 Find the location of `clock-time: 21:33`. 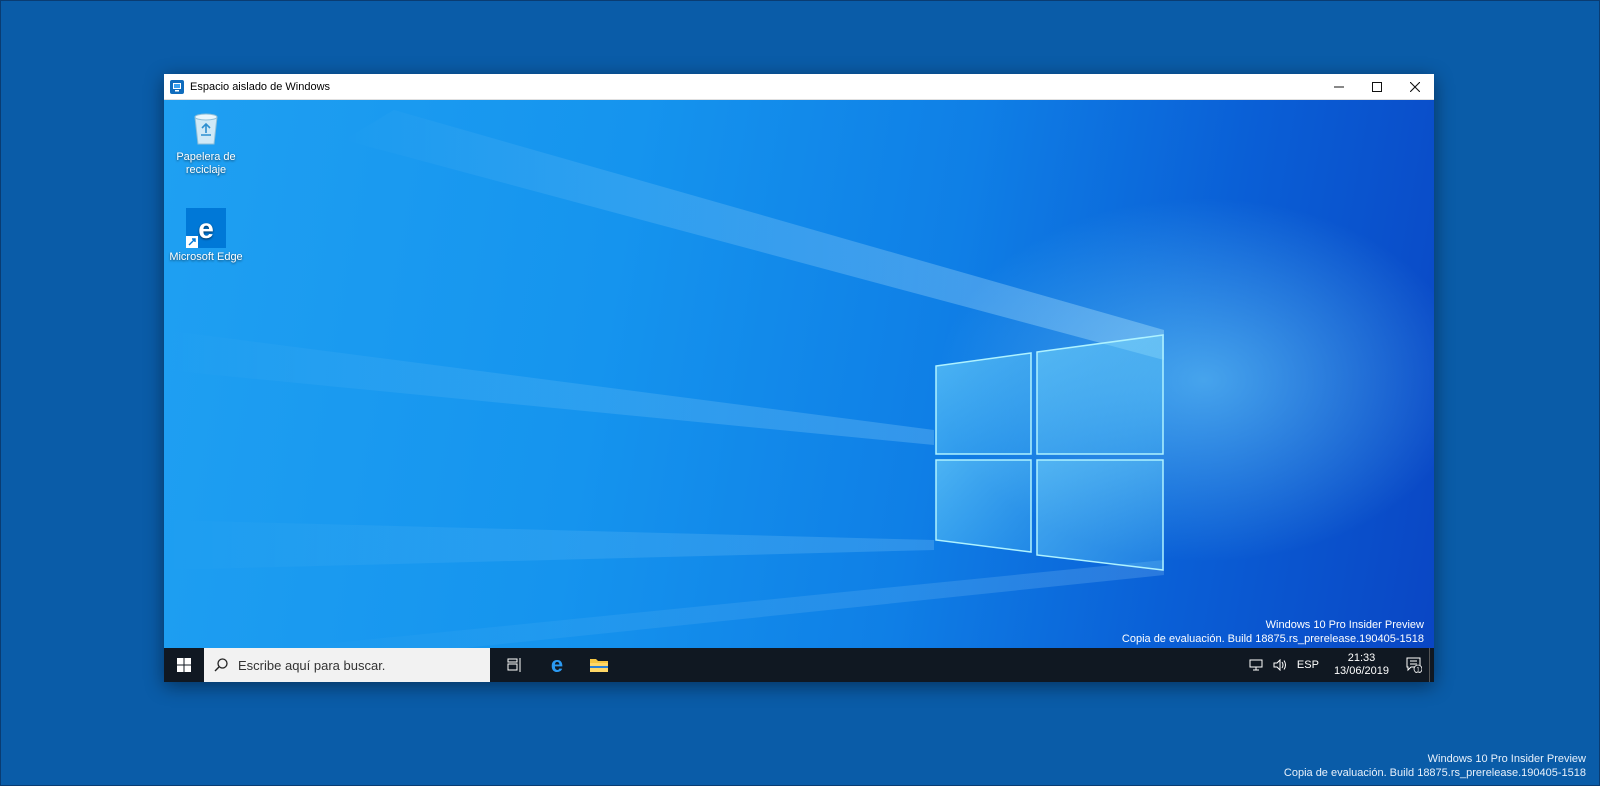

clock-time: 21:33 is located at coordinates (1361, 658).